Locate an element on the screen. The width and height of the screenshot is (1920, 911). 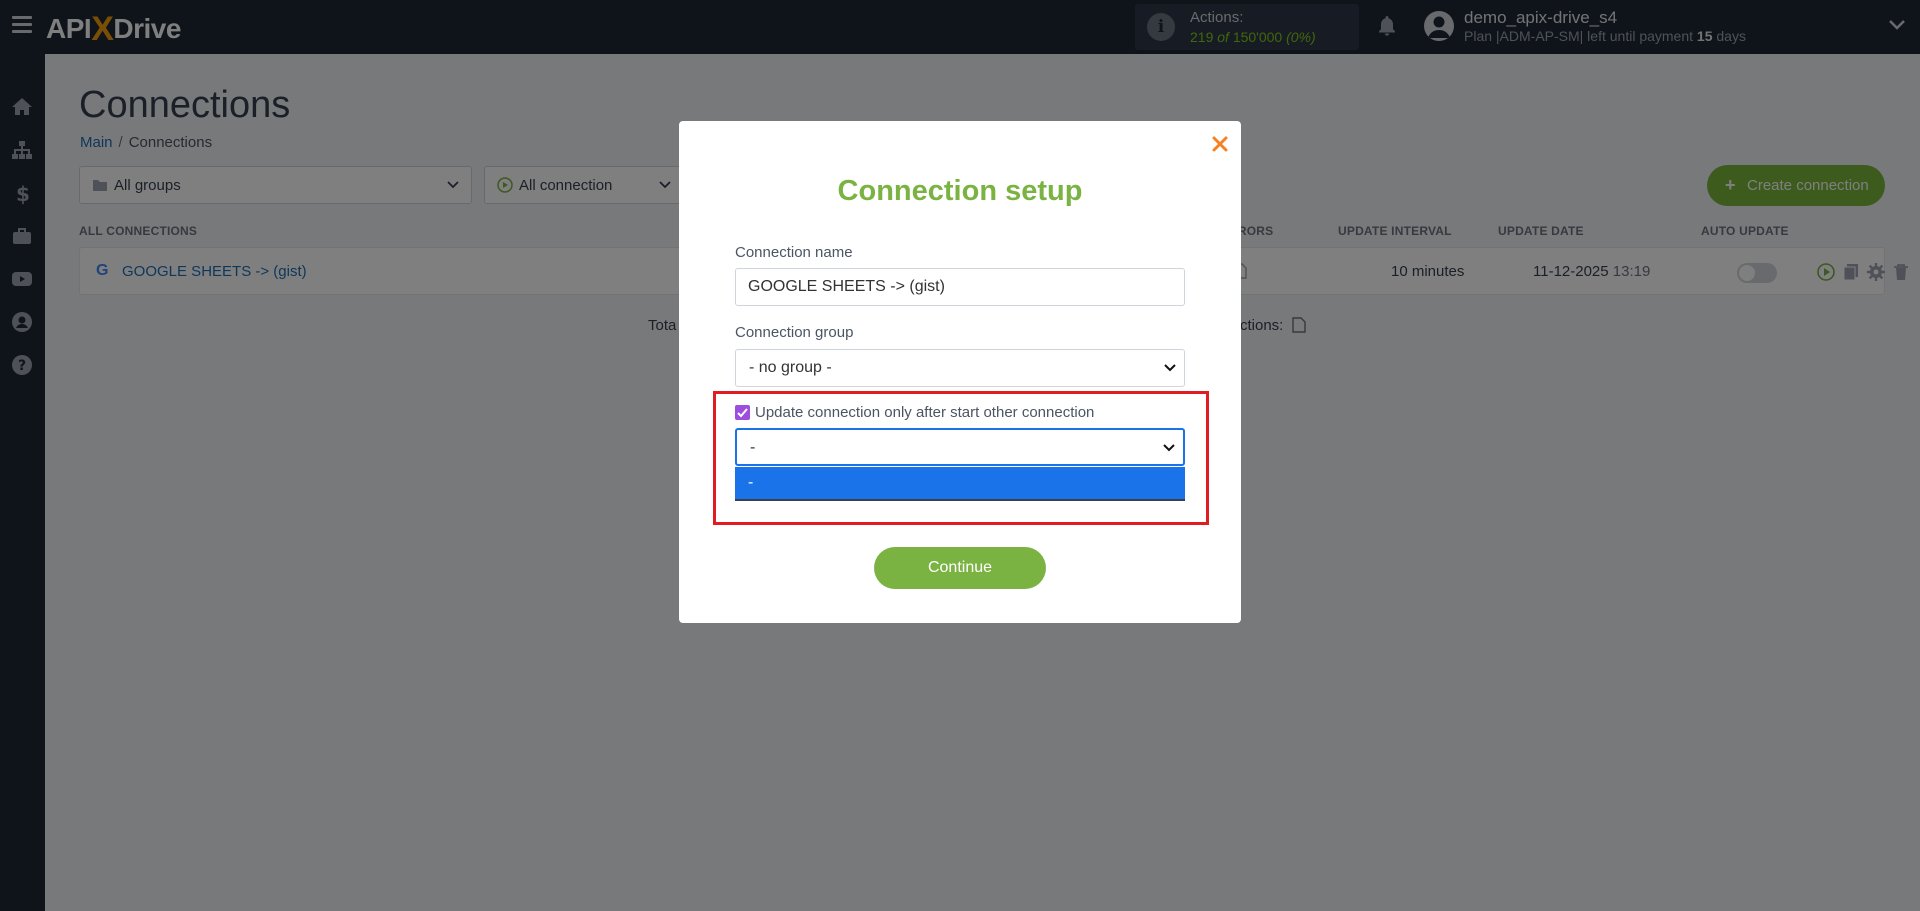
connection-name-label: Connection name is located at coordinates (794, 252).